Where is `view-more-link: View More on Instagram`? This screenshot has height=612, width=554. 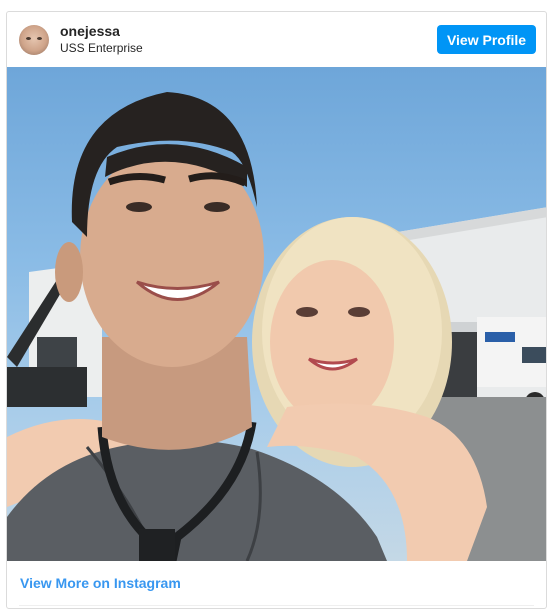 view-more-link: View More on Instagram is located at coordinates (100, 583).